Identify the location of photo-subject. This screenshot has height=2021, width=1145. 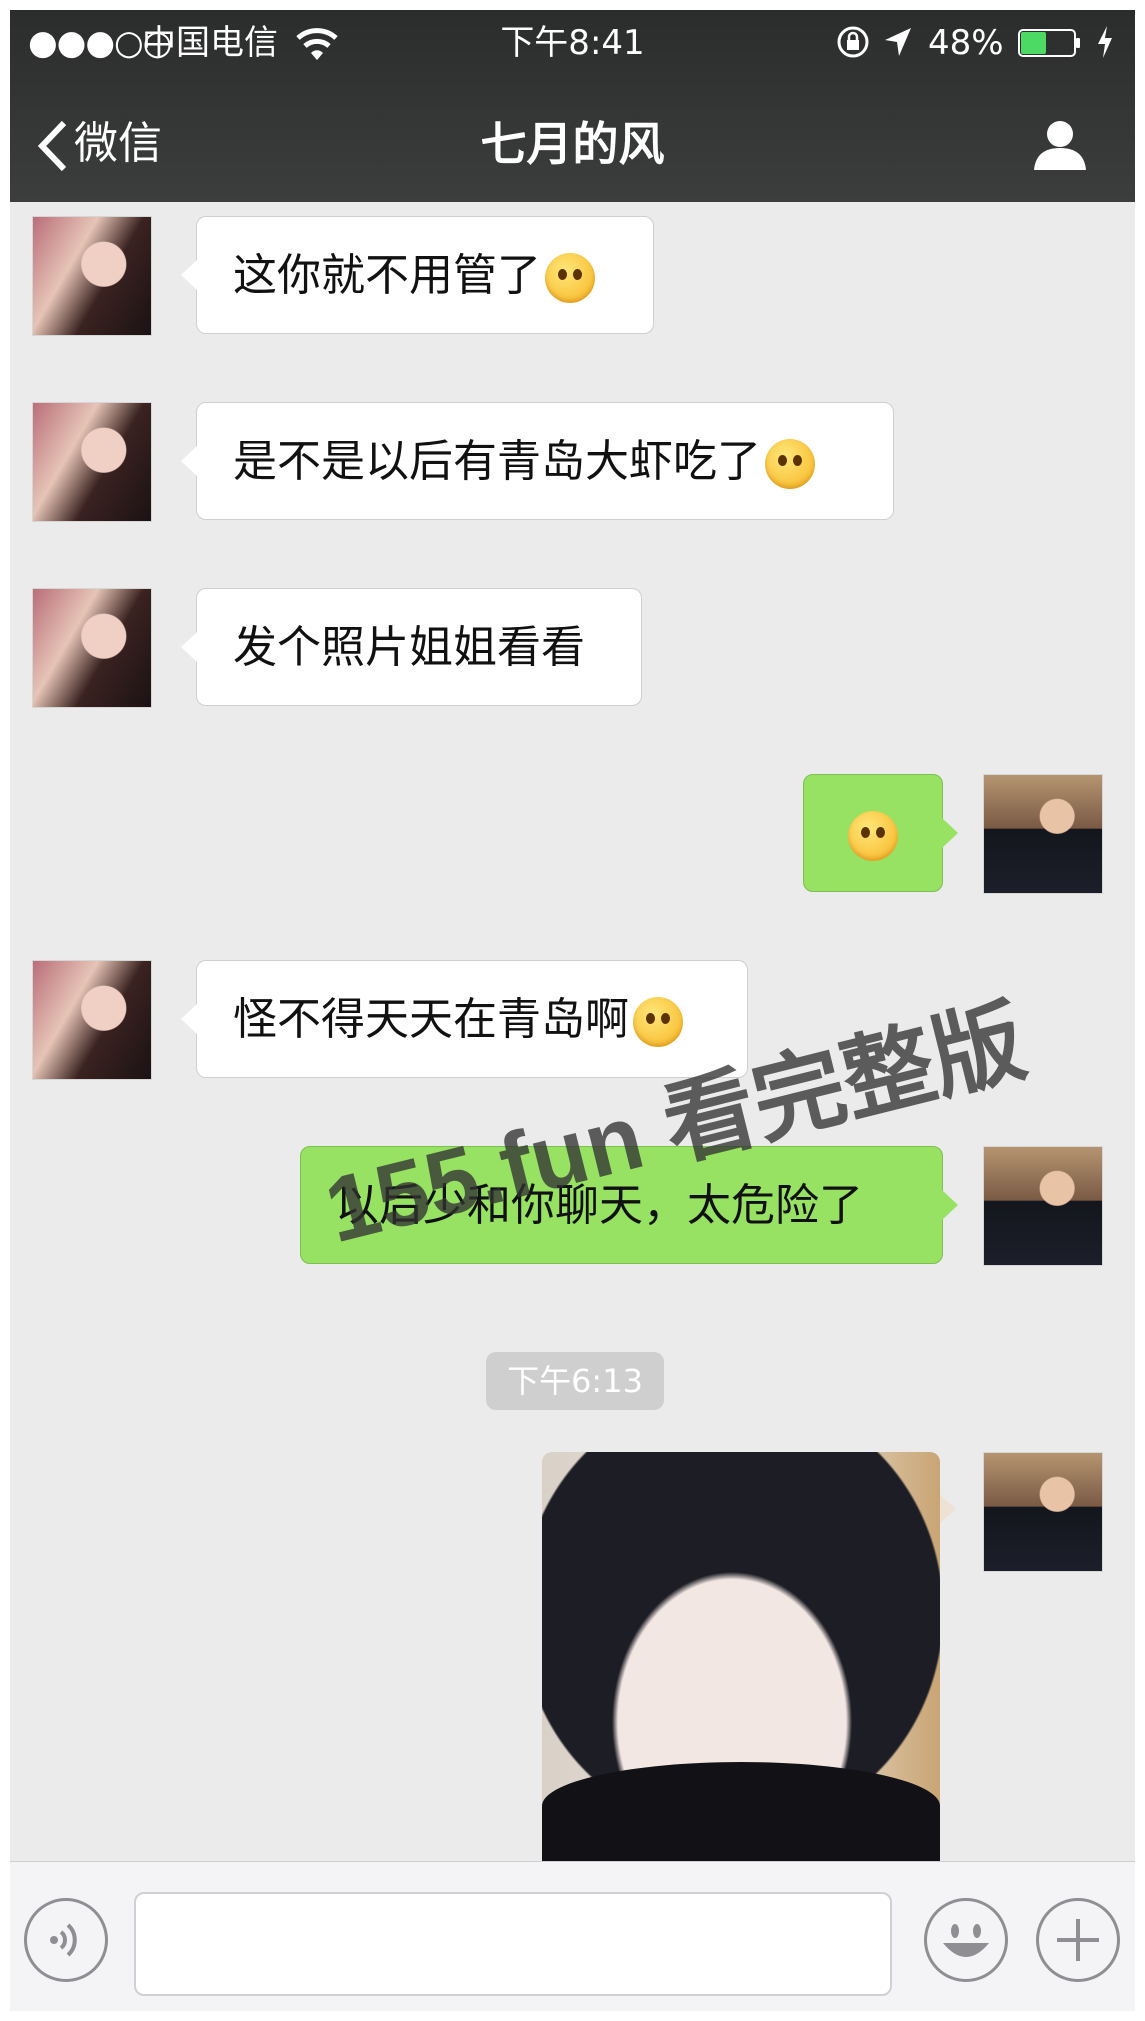
(741, 1817).